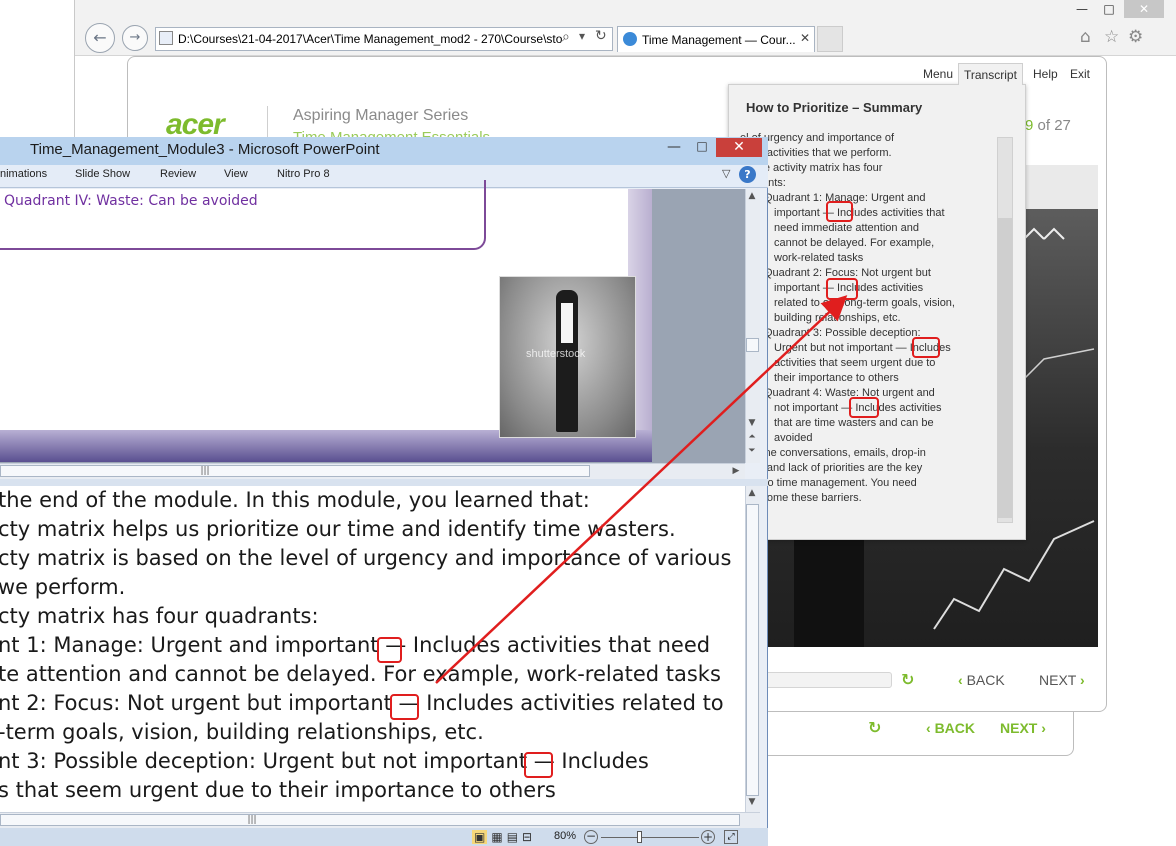 Image resolution: width=1176 pixels, height=846 pixels. Describe the element at coordinates (512, 837) in the screenshot. I see `reading-view-icon: ▤` at that location.